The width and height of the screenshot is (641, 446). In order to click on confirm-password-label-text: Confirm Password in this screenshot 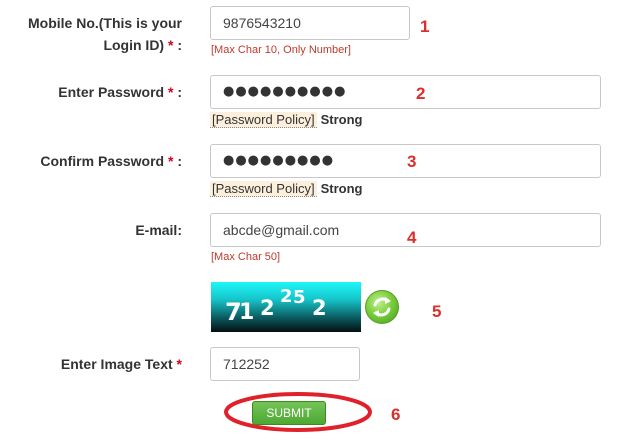, I will do `click(102, 161)`.